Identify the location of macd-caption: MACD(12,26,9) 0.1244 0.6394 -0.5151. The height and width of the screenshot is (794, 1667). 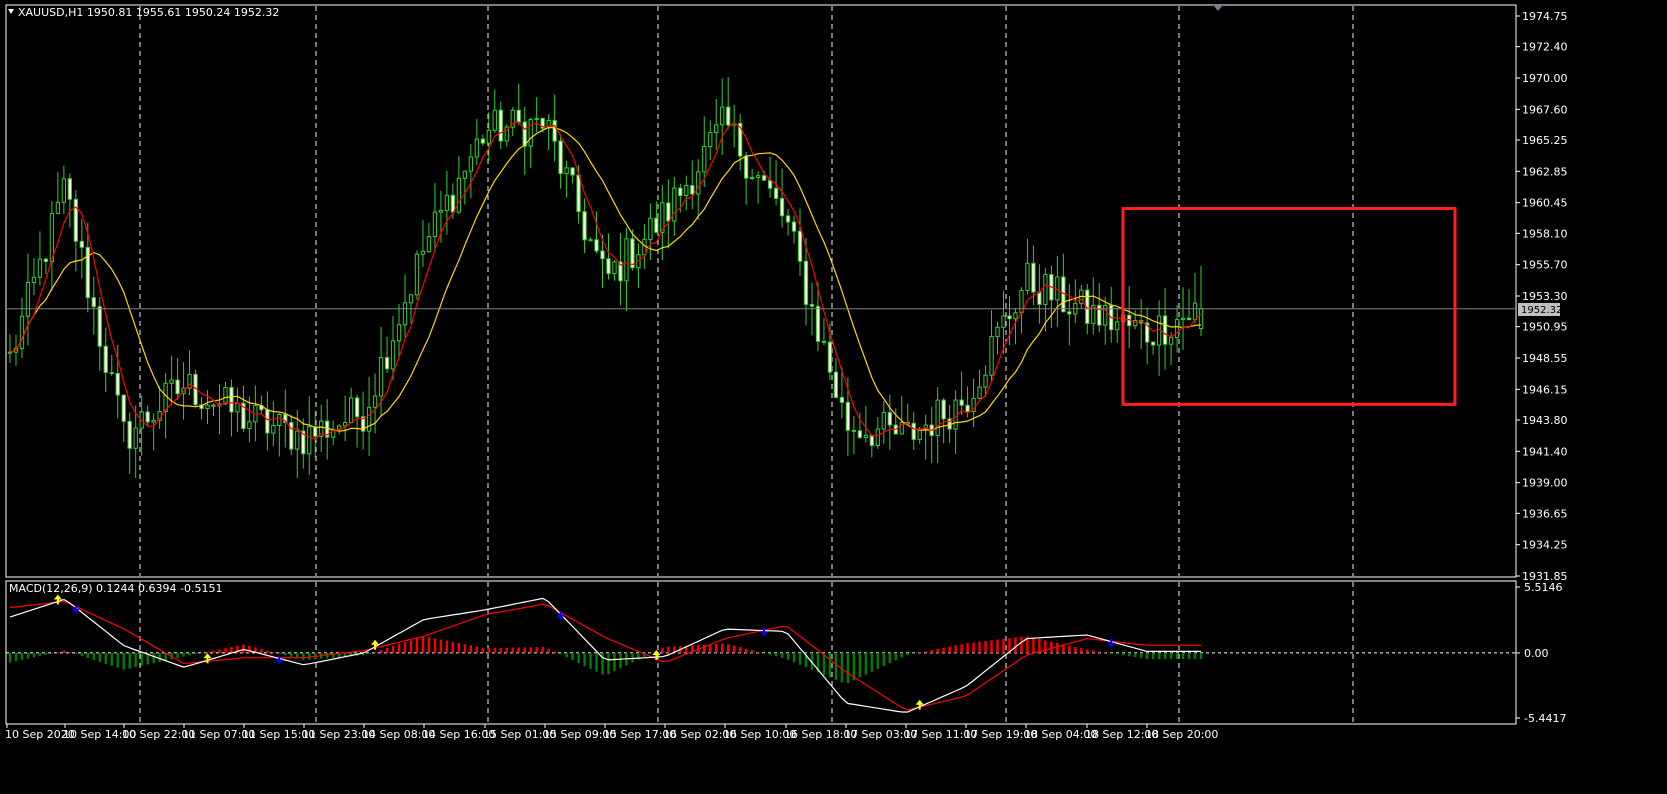
(115, 588).